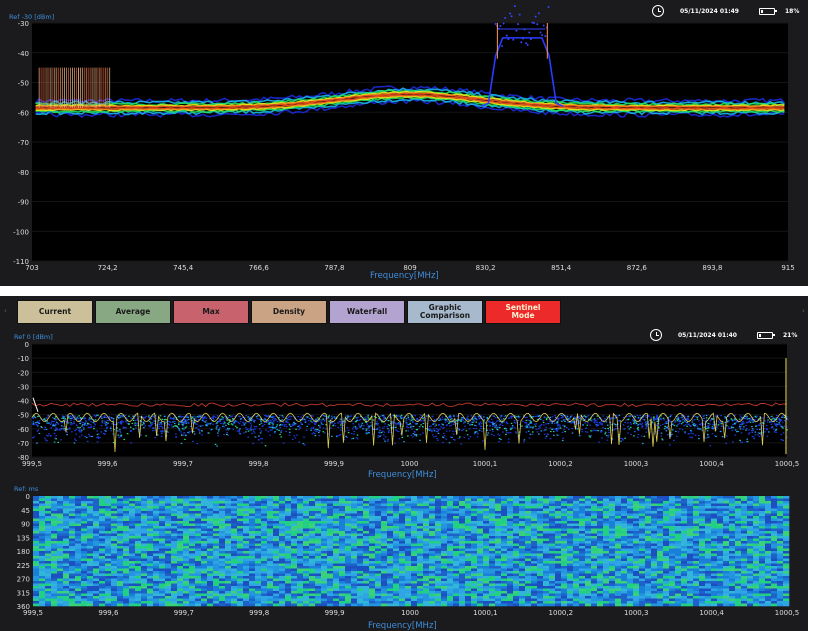 The image size is (815, 631). What do you see at coordinates (805, 312) in the screenshot?
I see `scroll-right-icon: ›` at bounding box center [805, 312].